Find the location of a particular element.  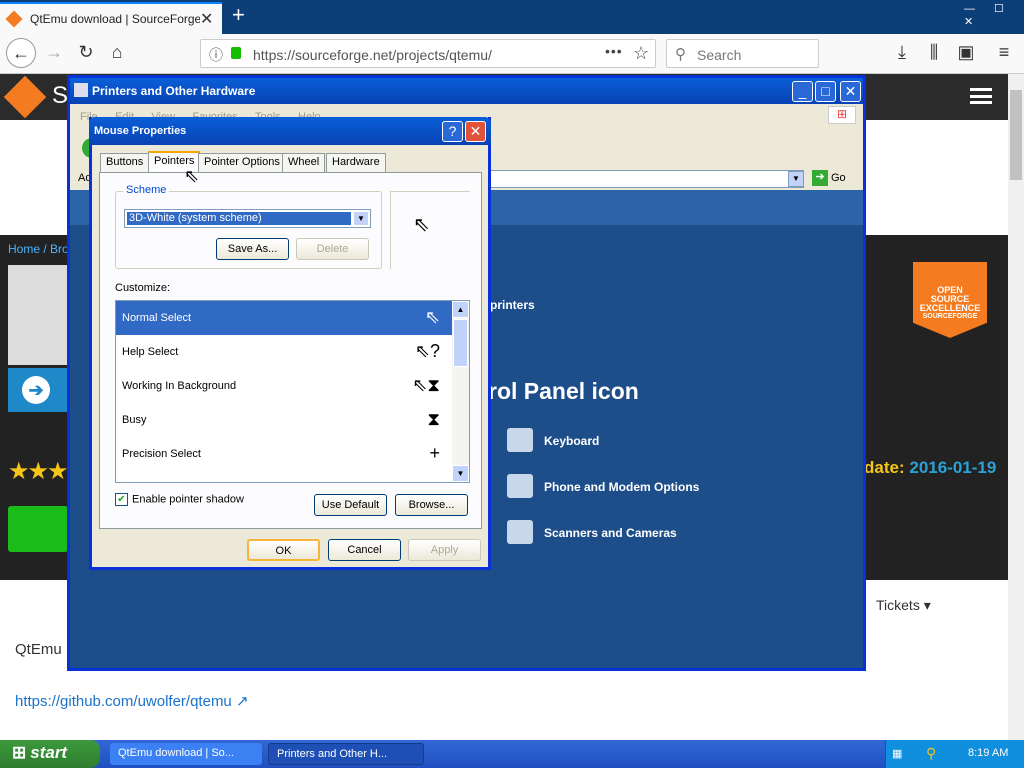

windows-logo-icon: ⊞ is located at coordinates (842, 115).